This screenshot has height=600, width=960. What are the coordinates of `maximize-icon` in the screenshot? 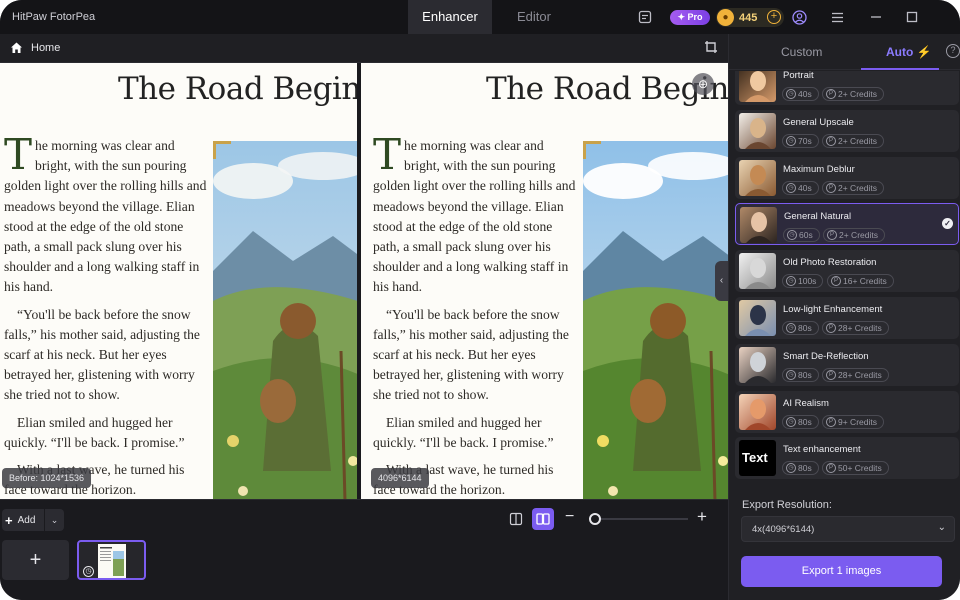 It's located at (912, 17).